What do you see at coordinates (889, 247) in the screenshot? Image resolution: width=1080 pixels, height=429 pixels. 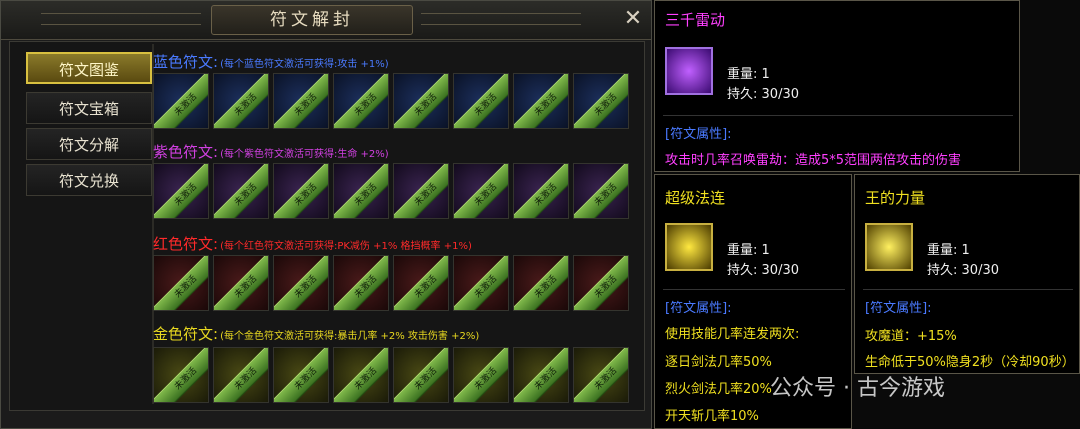 I see `kings-power-rune-icon` at bounding box center [889, 247].